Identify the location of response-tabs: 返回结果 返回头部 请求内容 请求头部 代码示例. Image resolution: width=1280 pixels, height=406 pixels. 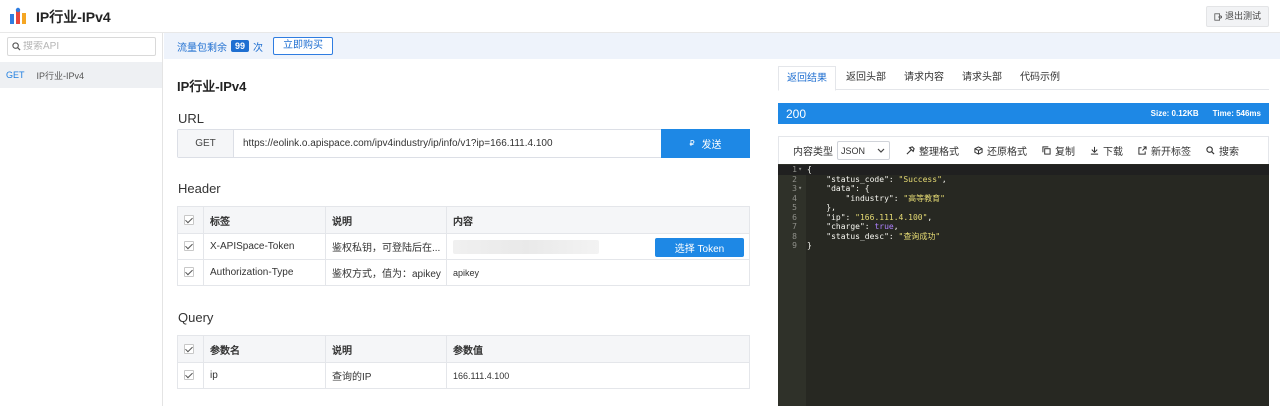
(1023, 78).